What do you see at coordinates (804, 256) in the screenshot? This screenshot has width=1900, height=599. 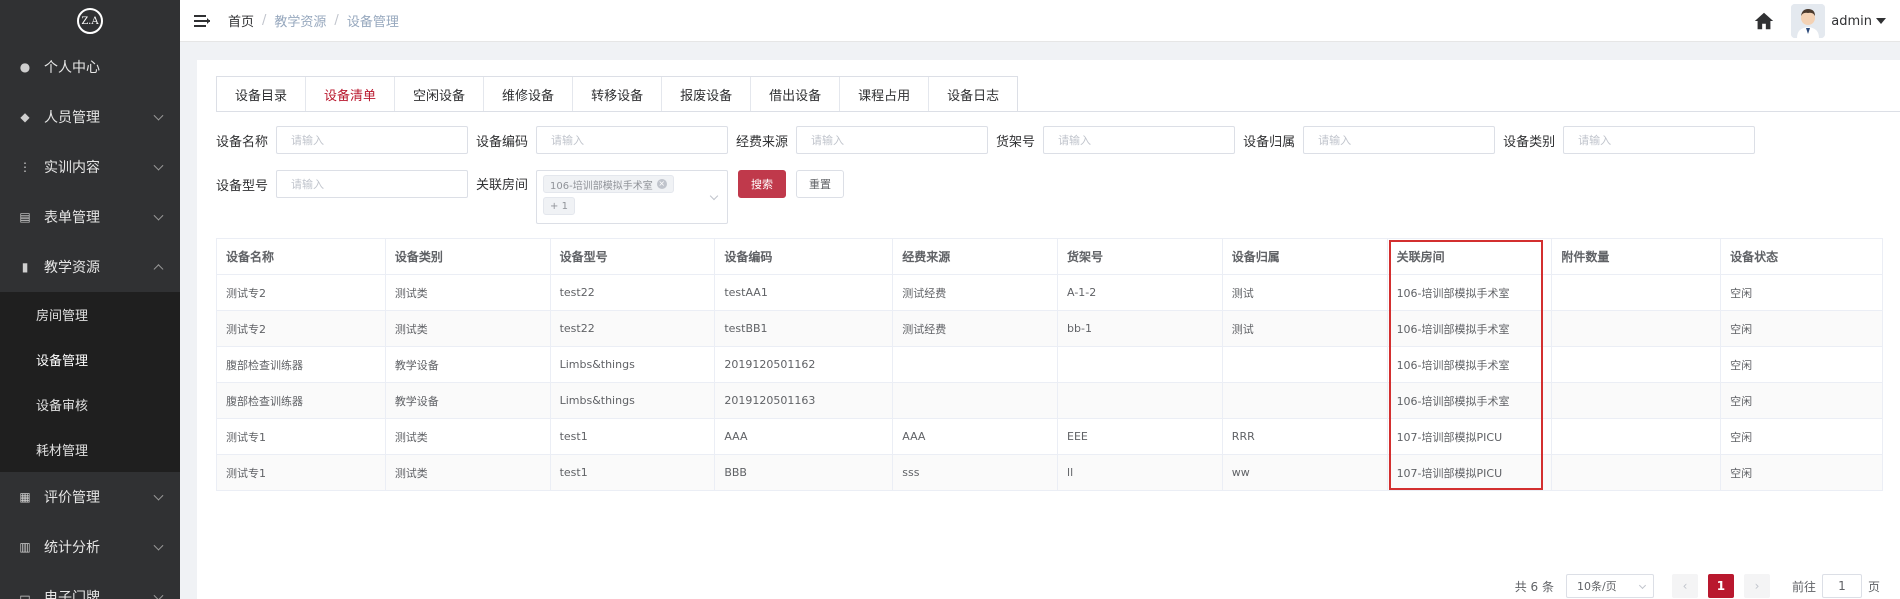 I see `column-header: 设备编码` at bounding box center [804, 256].